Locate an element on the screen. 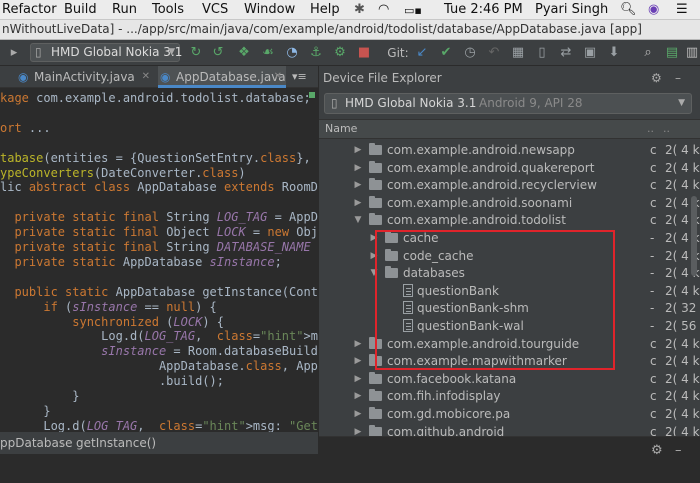  layout-inspector-icon: ▣ is located at coordinates (590, 53).